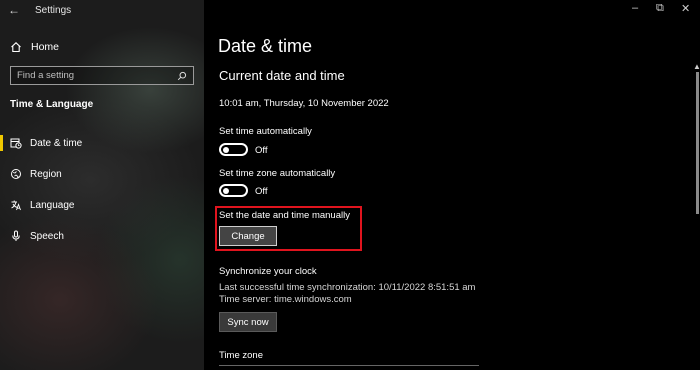  What do you see at coordinates (16, 143) in the screenshot?
I see `calendar-clock-icon` at bounding box center [16, 143].